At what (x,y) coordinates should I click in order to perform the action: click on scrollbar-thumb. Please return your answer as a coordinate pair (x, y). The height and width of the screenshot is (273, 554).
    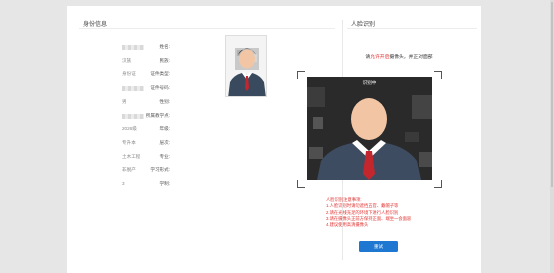
    Looking at the image, I should click on (552, 94).